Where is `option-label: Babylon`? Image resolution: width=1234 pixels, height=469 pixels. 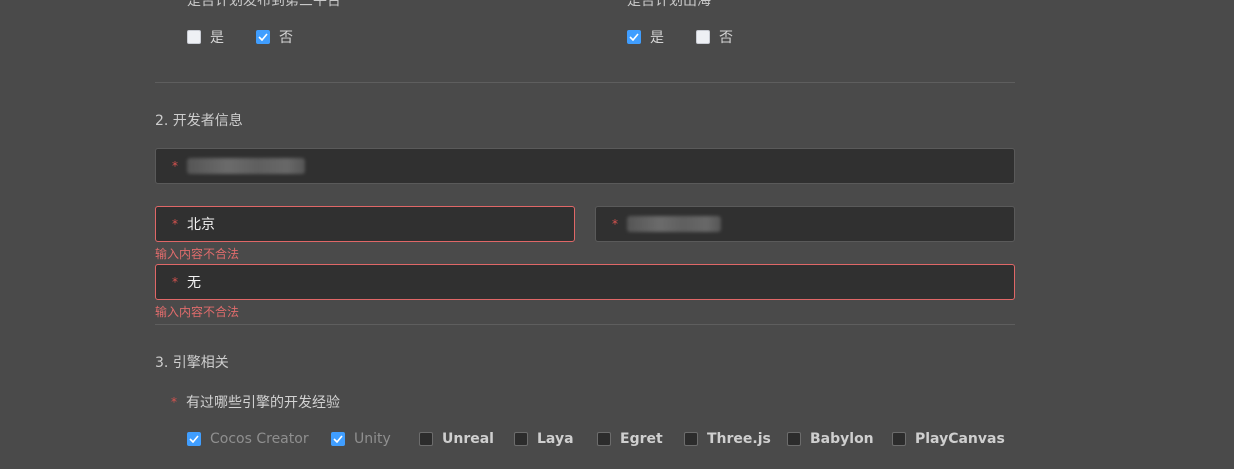
option-label: Babylon is located at coordinates (842, 439).